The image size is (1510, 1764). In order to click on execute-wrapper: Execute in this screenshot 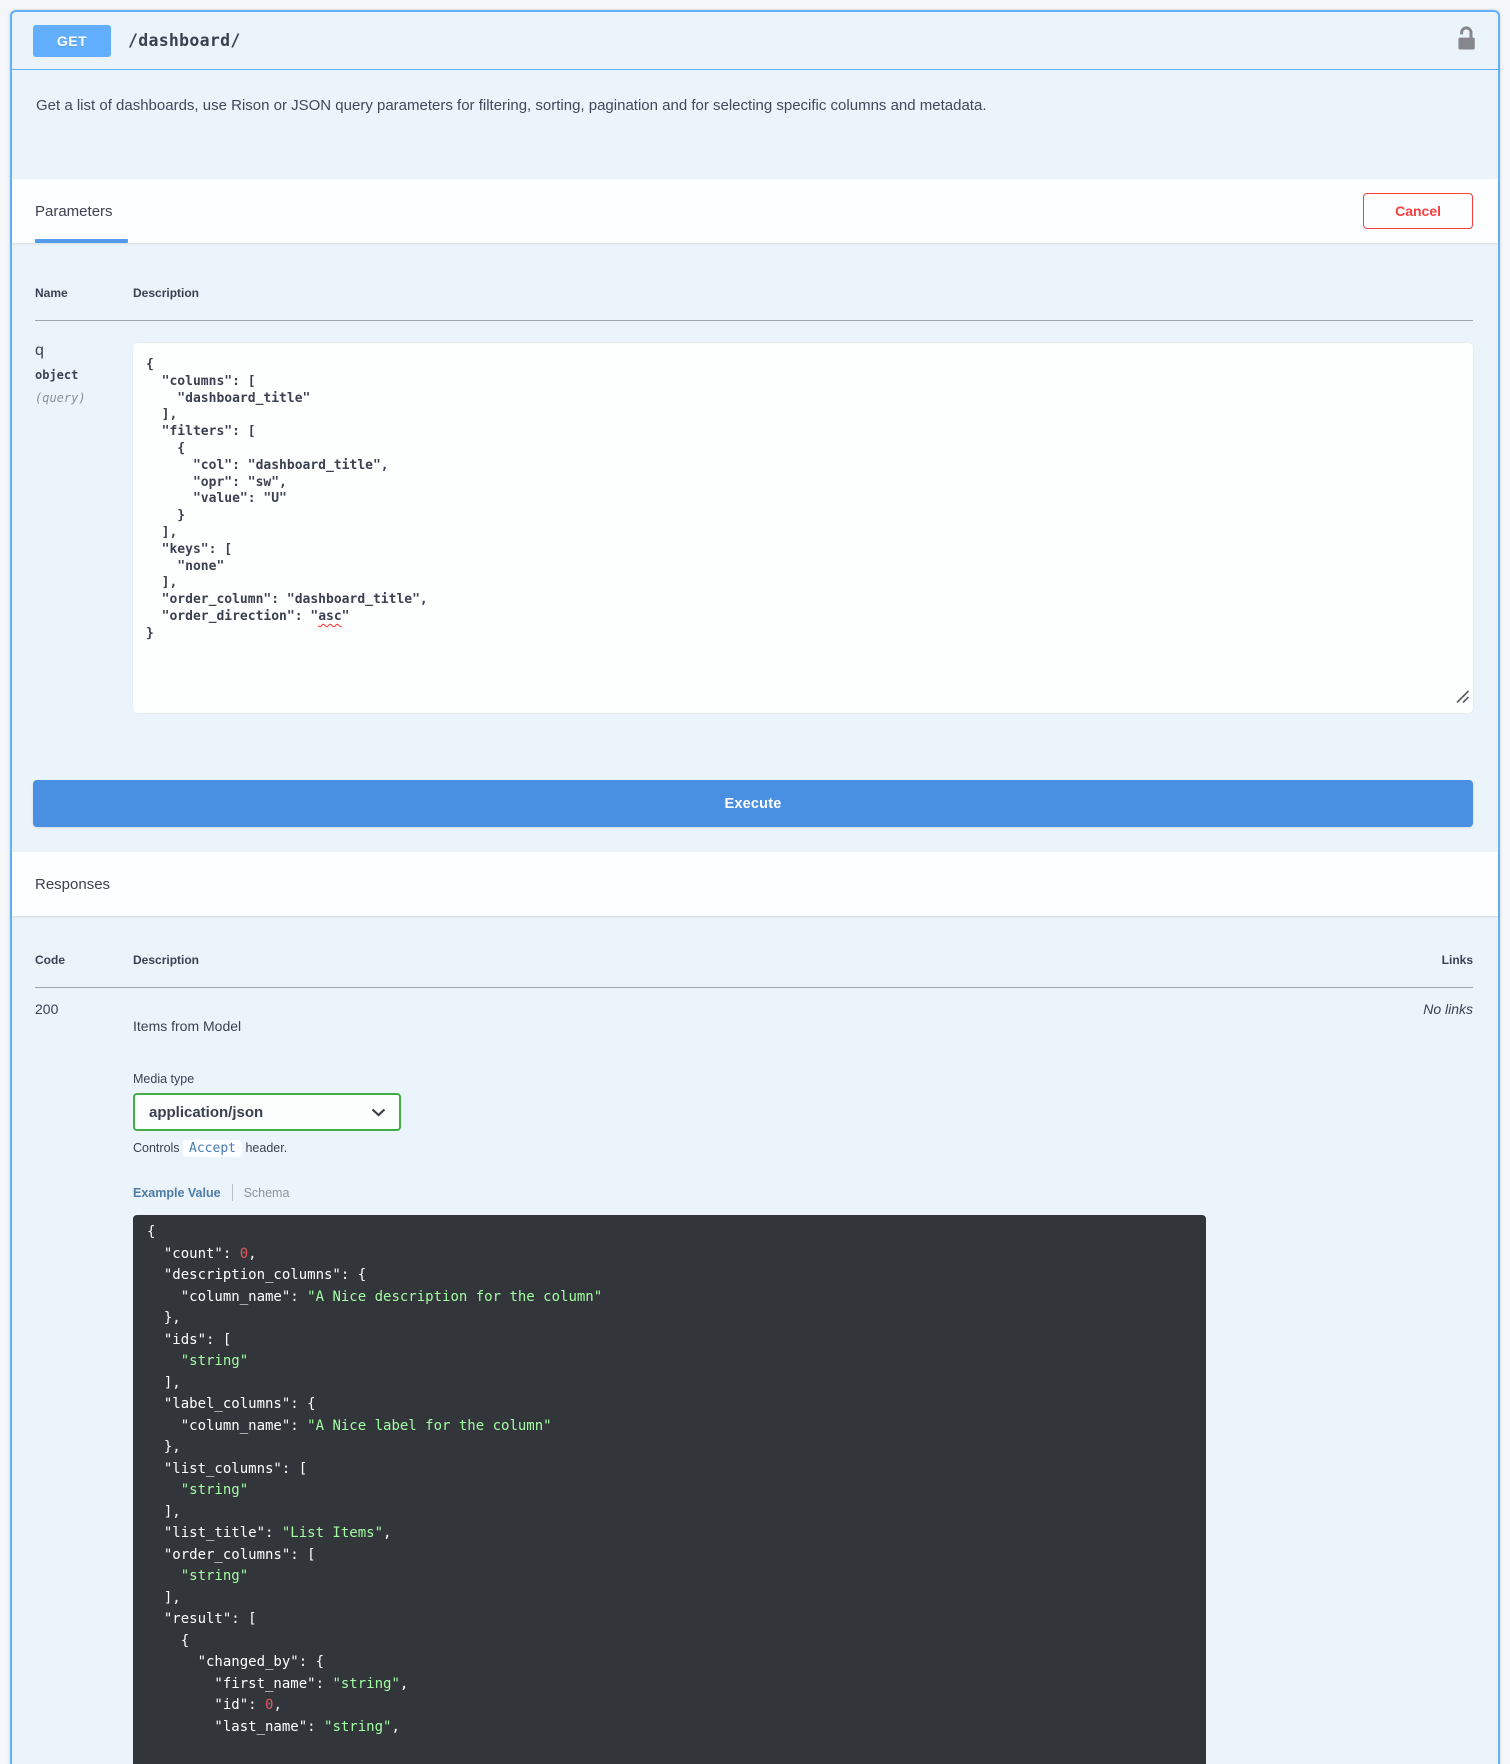, I will do `click(755, 782)`.